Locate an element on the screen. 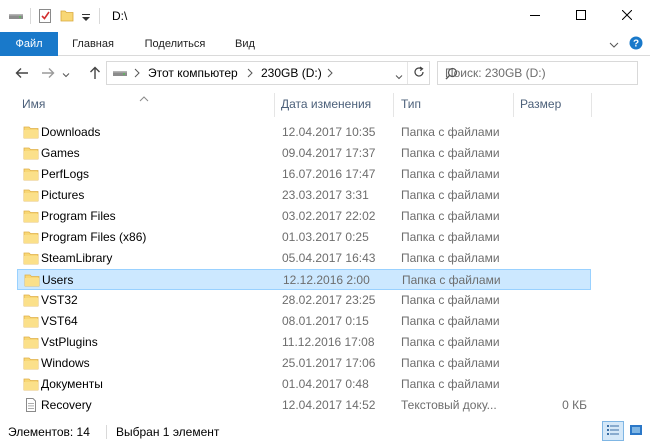 Image resolution: width=650 pixels, height=444 pixels. file-date: 03.02.2017 22:02 is located at coordinates (329, 216).